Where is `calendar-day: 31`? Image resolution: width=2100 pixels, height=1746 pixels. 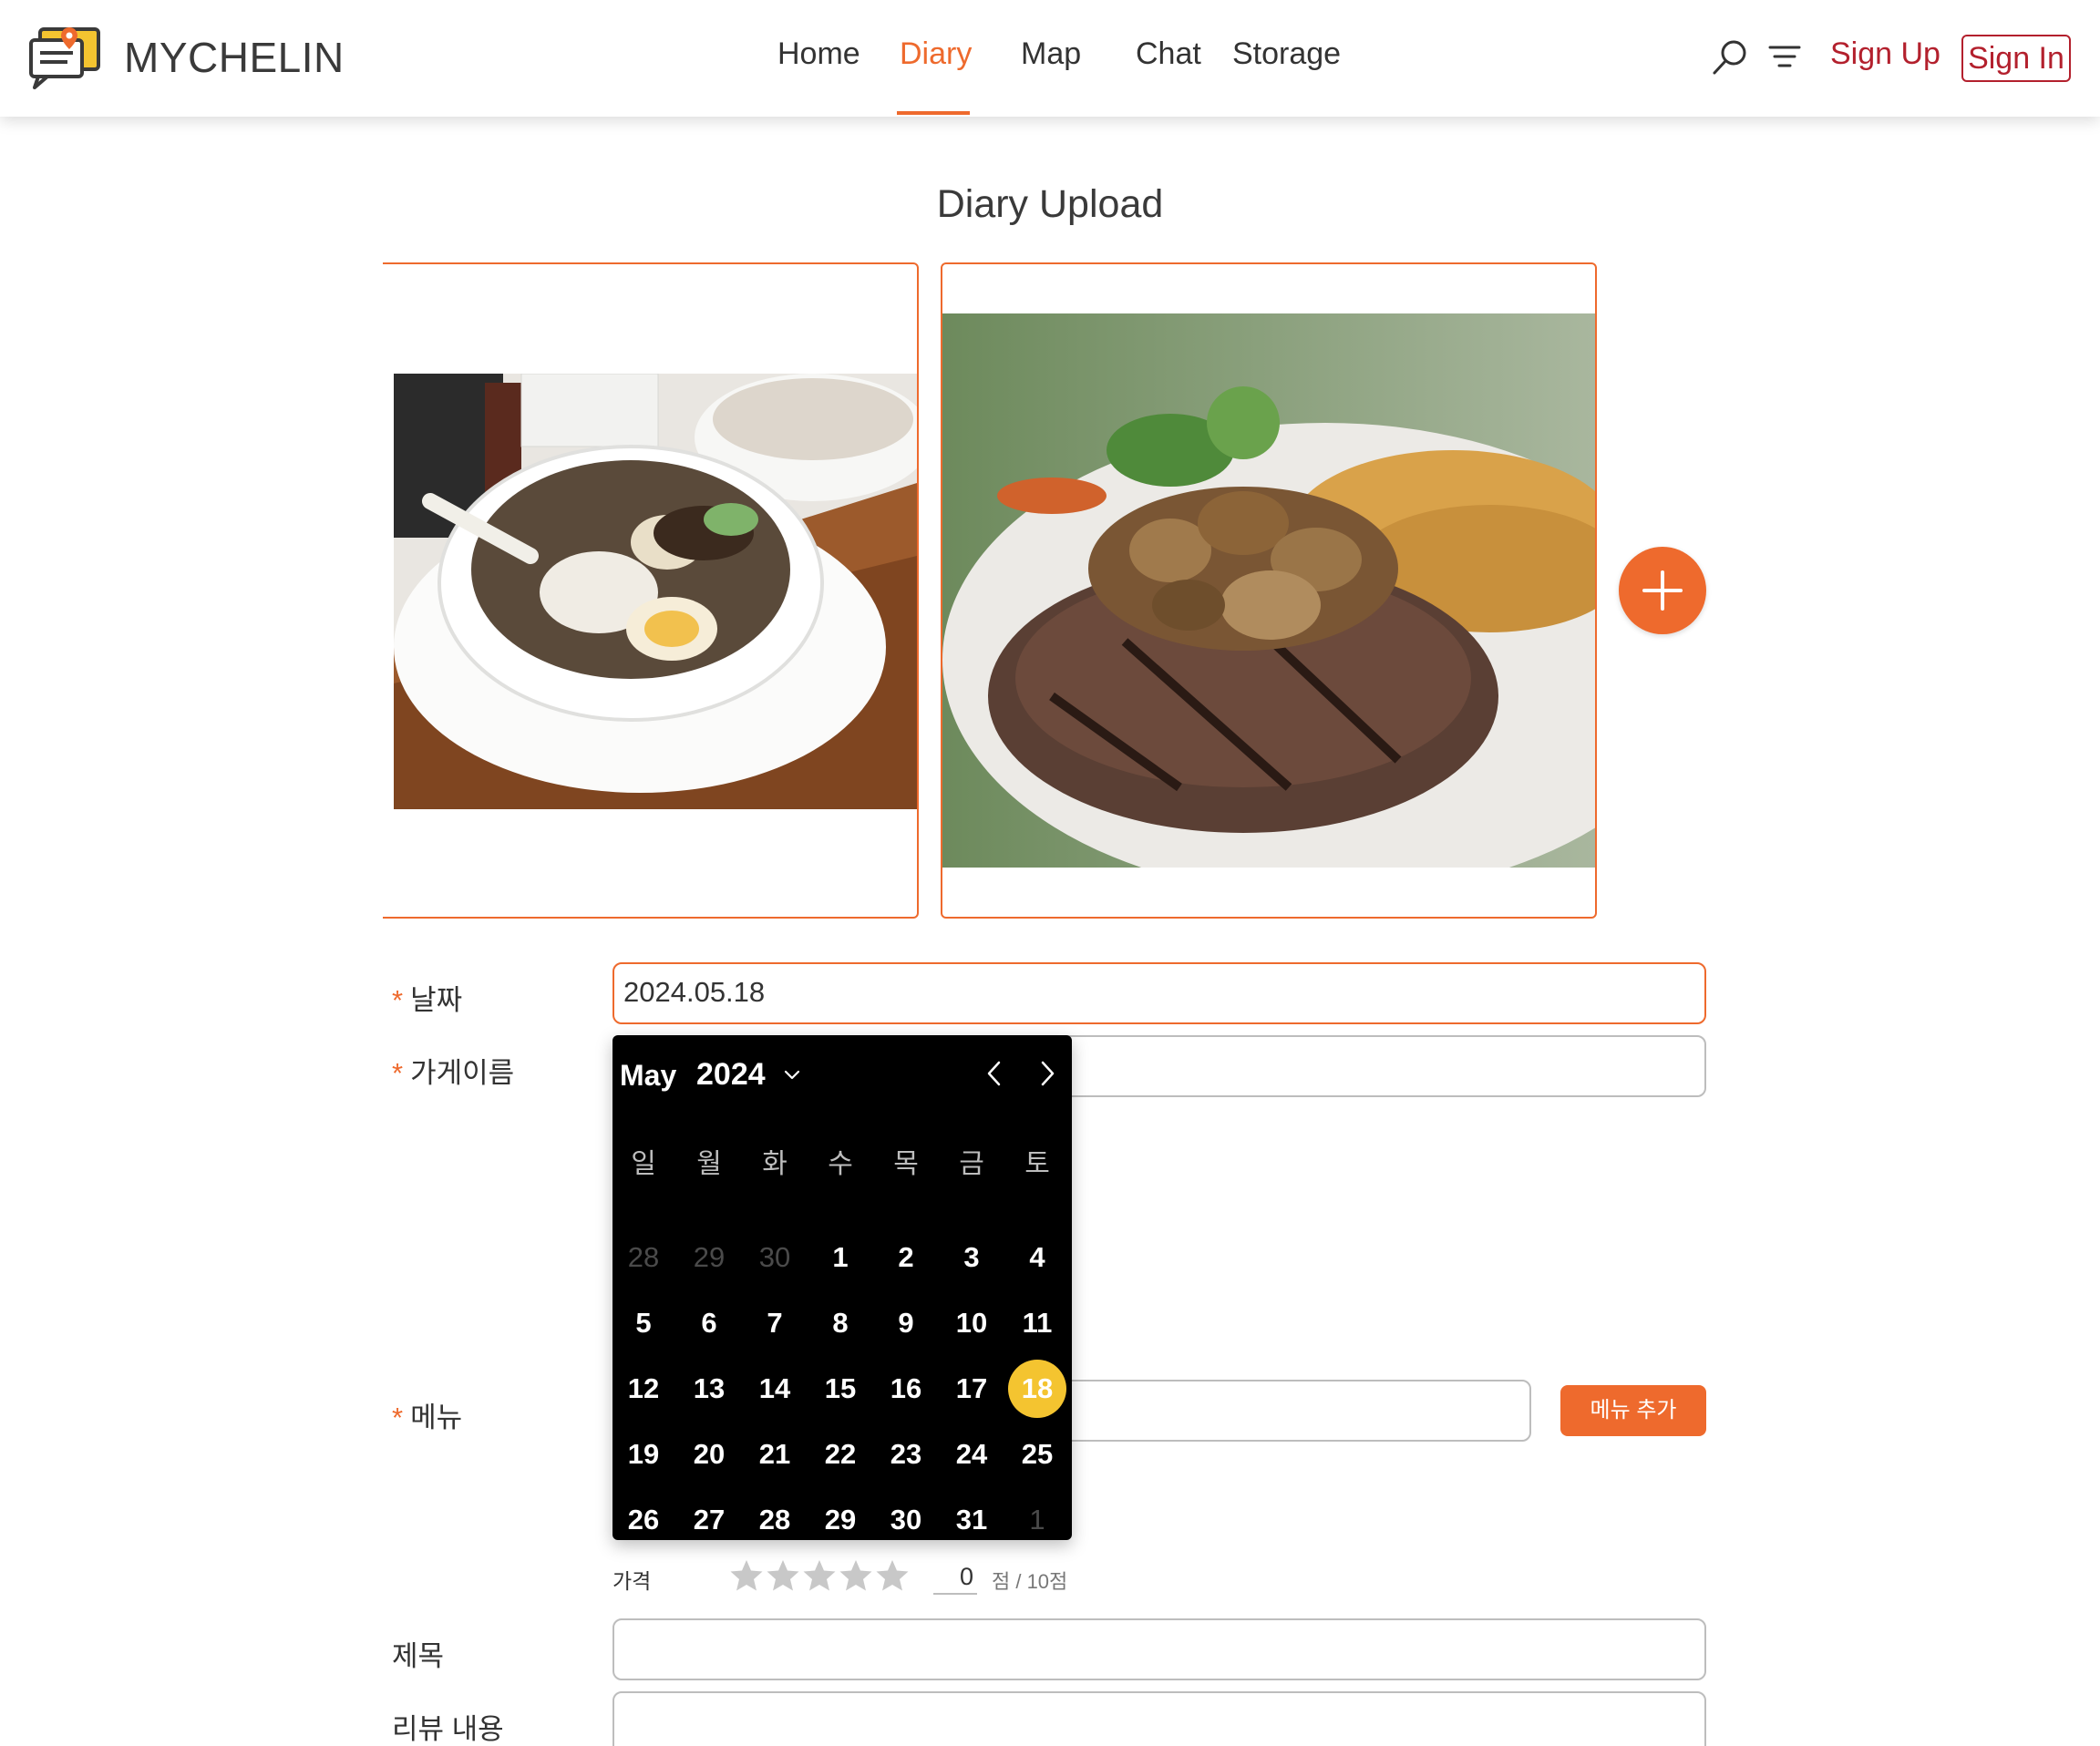
calendar-day: 31 is located at coordinates (972, 1520).